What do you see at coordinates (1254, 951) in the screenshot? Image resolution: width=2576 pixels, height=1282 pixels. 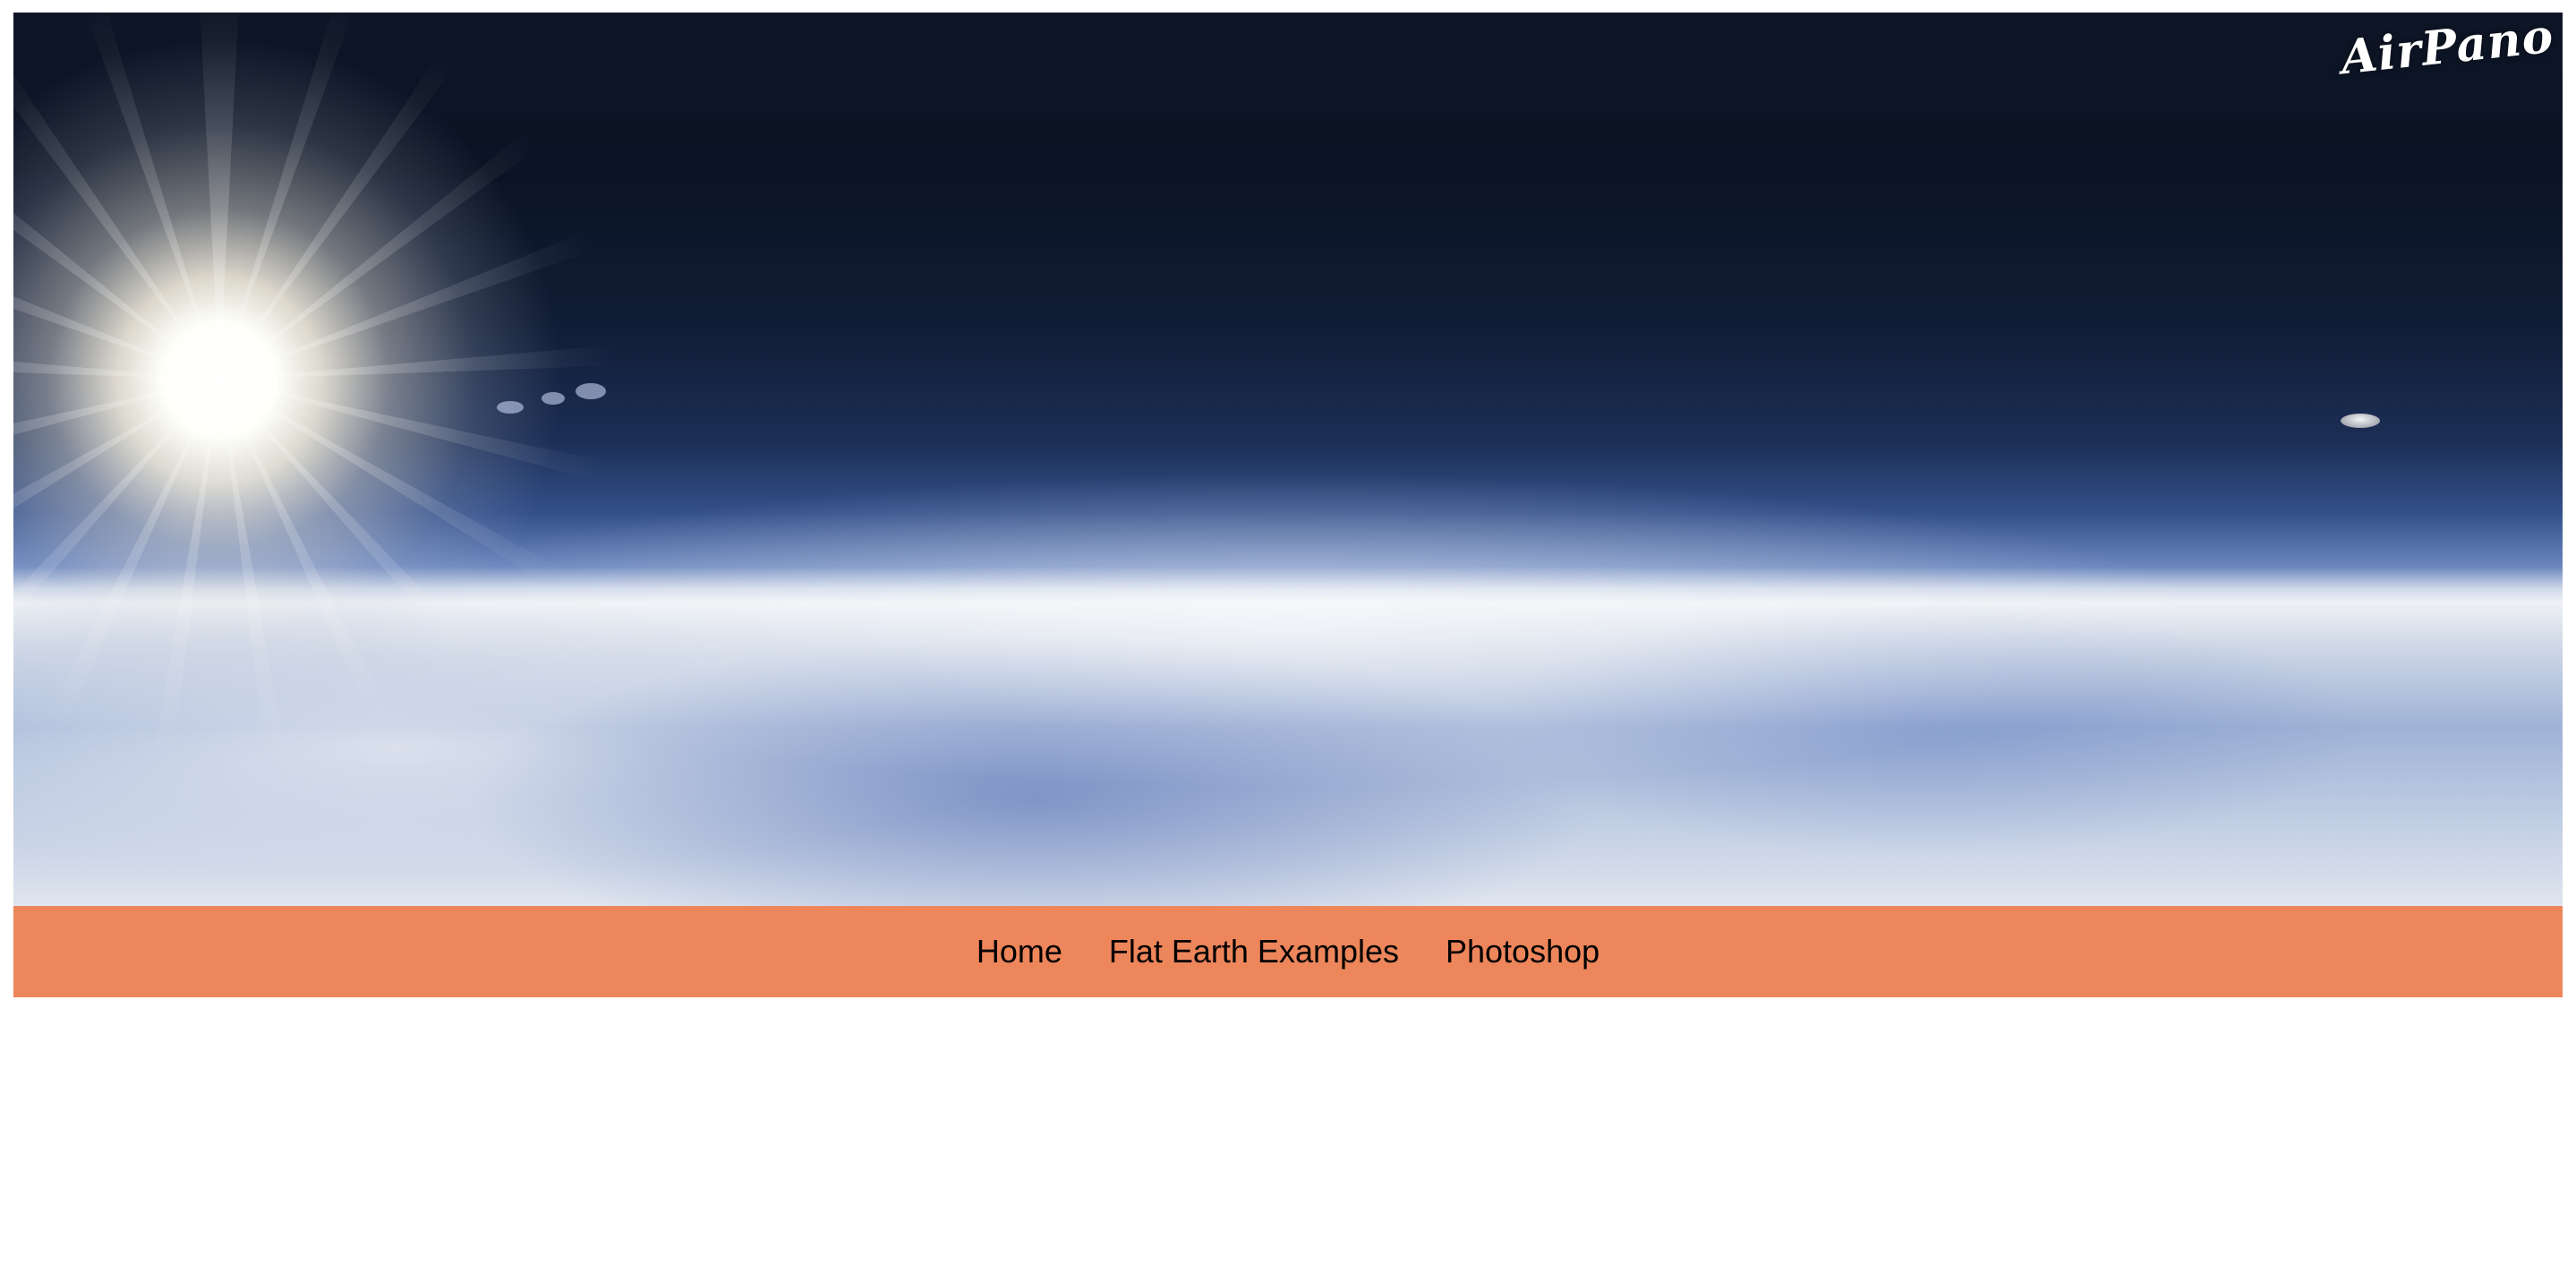 I see `nav-link-flat-earth-examples: Flat Earth Examples` at bounding box center [1254, 951].